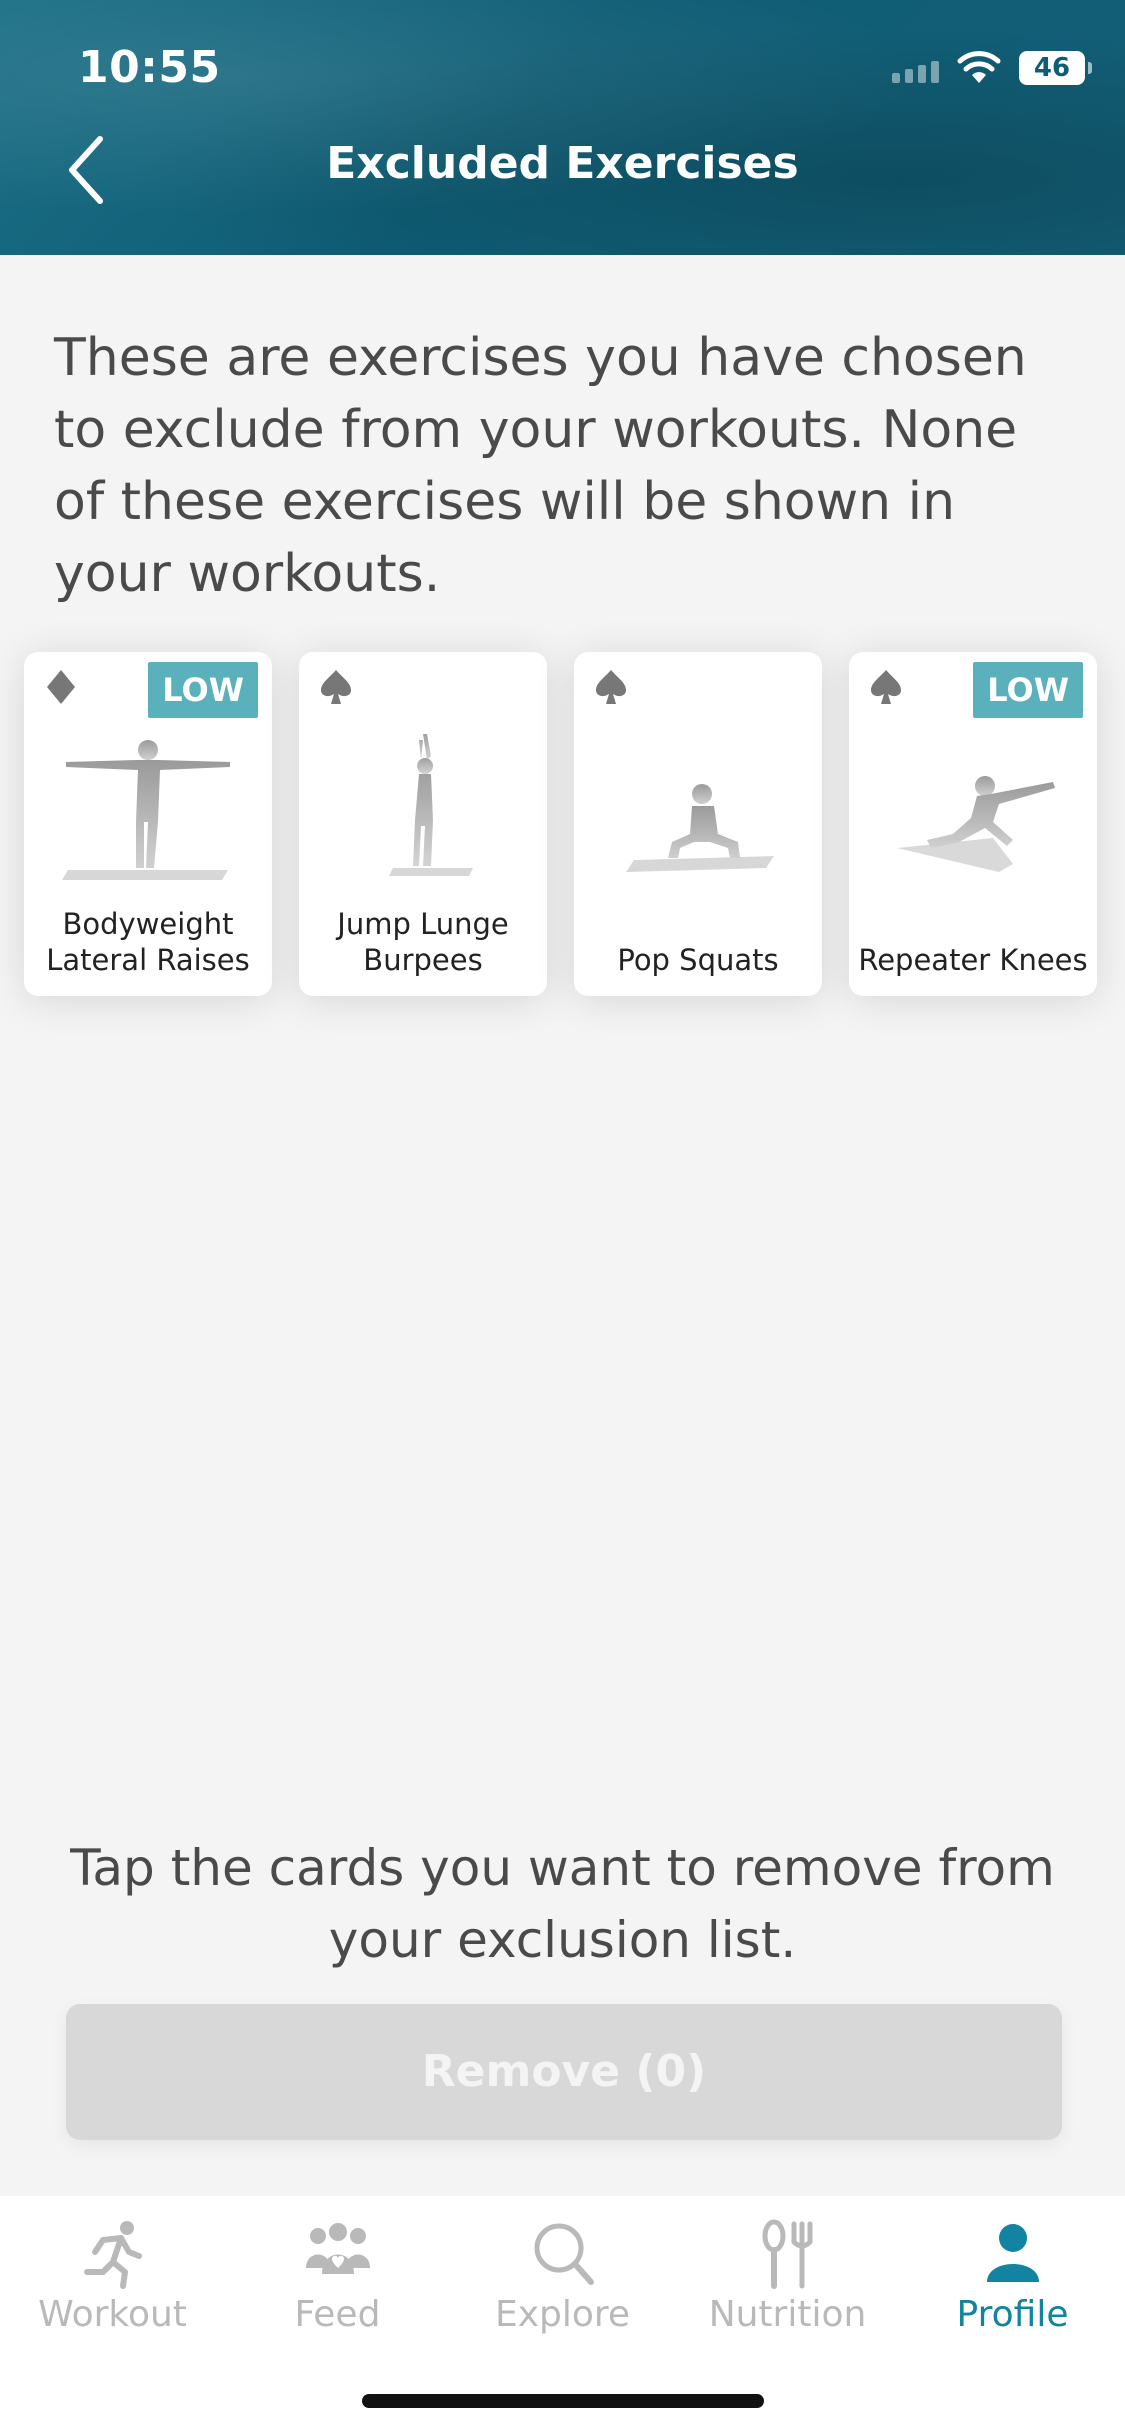 The width and height of the screenshot is (1125, 2436). What do you see at coordinates (337, 2248) in the screenshot?
I see `group-icon` at bounding box center [337, 2248].